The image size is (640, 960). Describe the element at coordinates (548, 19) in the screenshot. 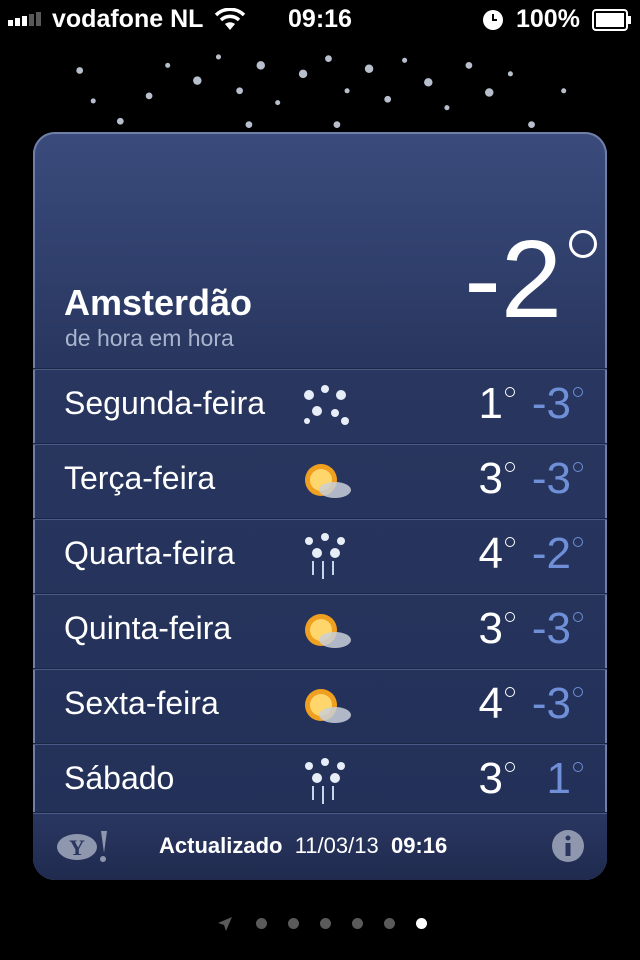

I see `battery-percent: 100%` at that location.